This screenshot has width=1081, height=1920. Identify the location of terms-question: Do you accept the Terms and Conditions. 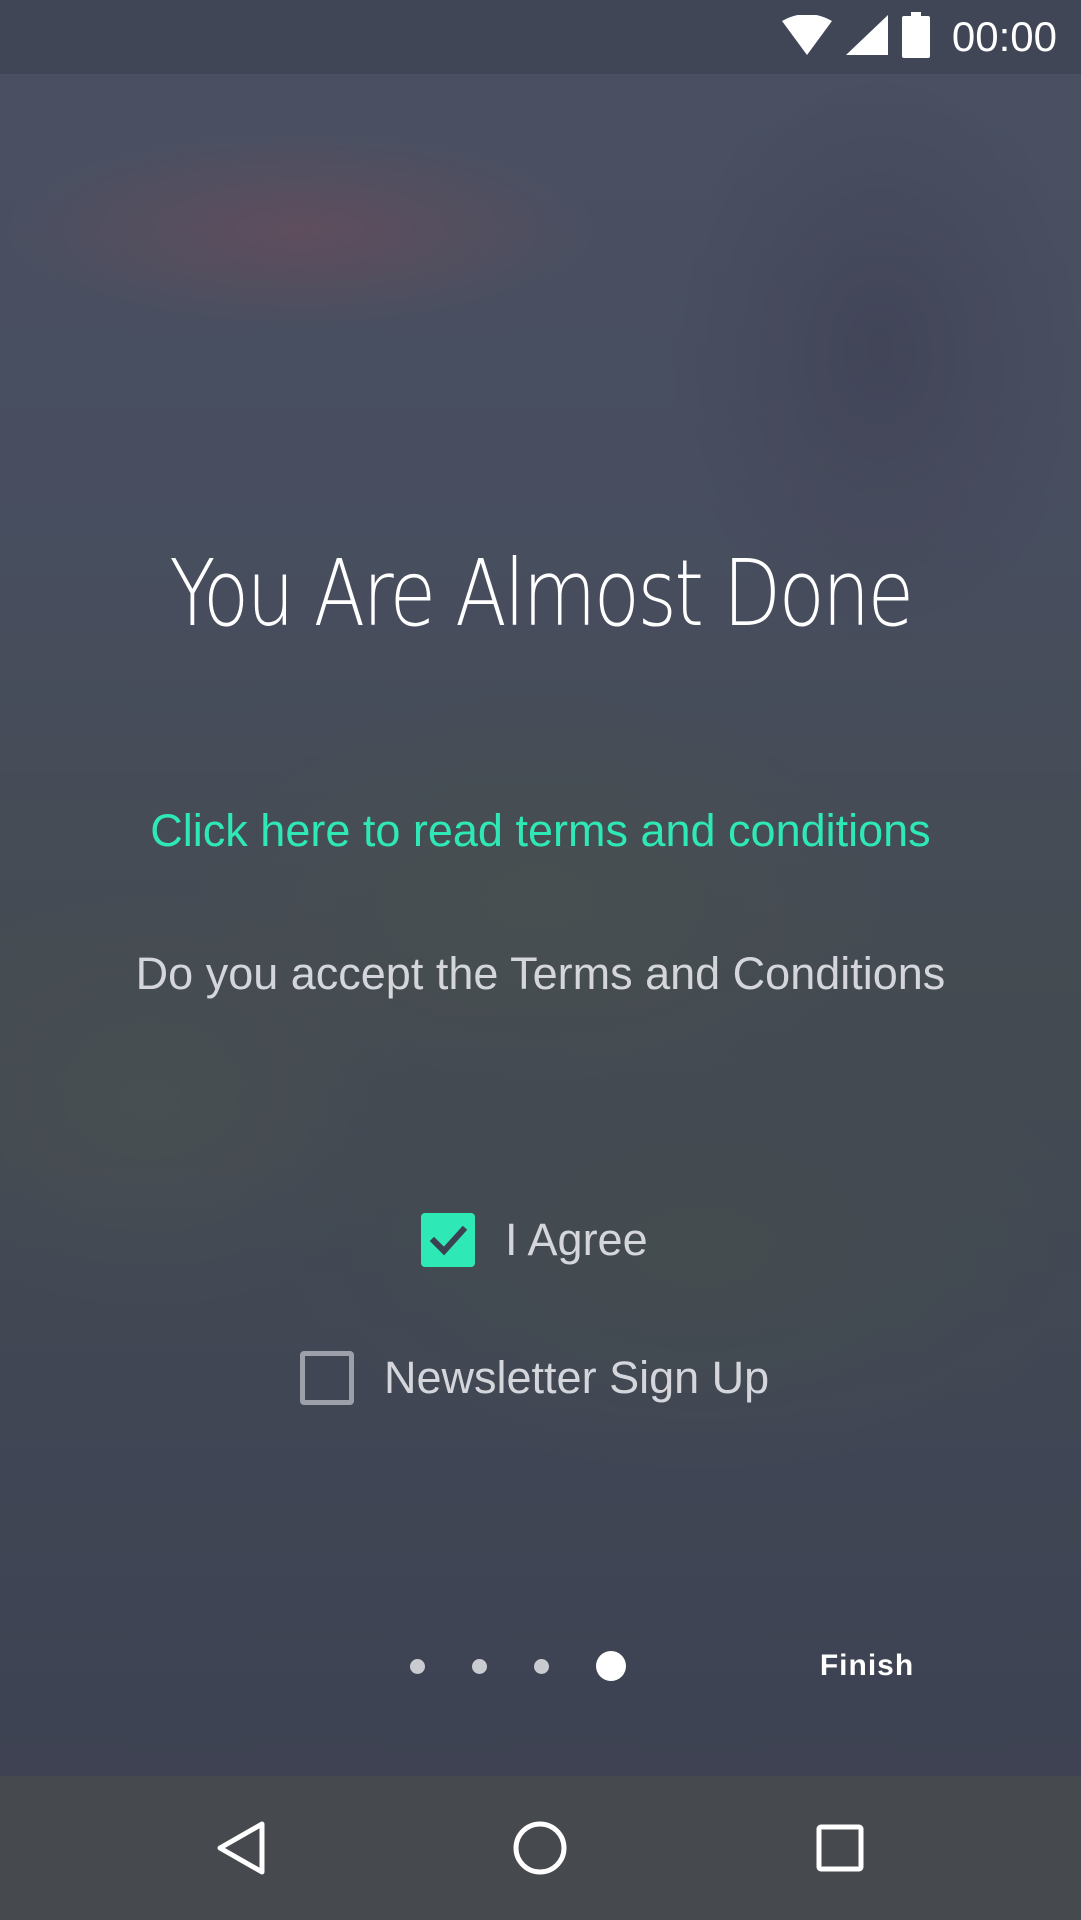
(540, 973).